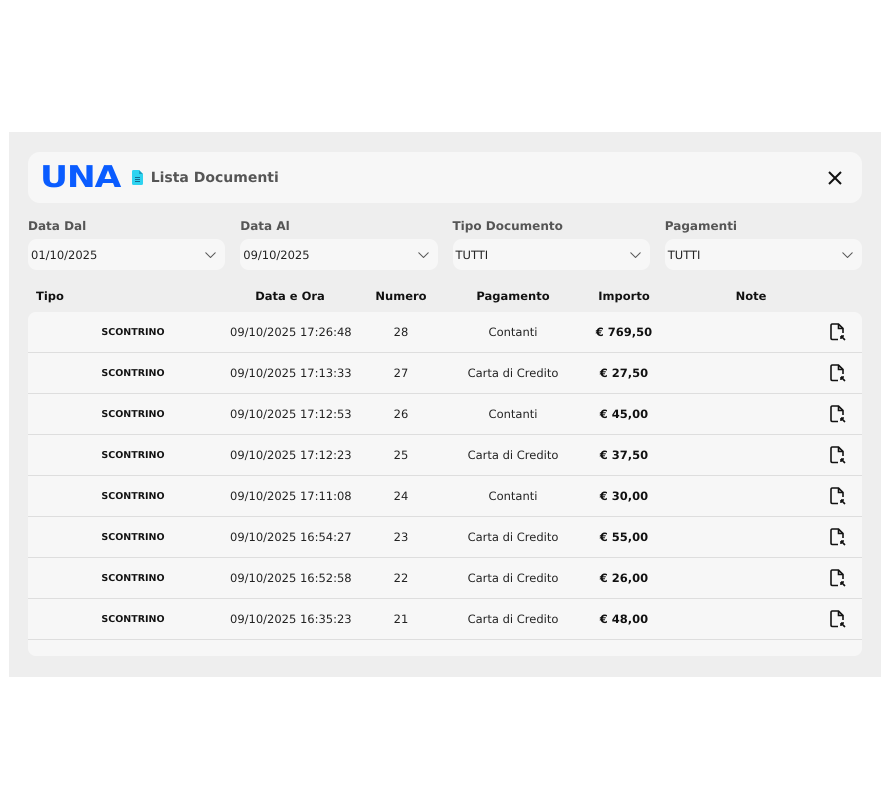 Image resolution: width=890 pixels, height=810 pixels. Describe the element at coordinates (445, 619) in the screenshot. I see `table-row: SCONTRINO 09/10/2025 16:35:23 21 Carta di Credito € 48,00` at that location.